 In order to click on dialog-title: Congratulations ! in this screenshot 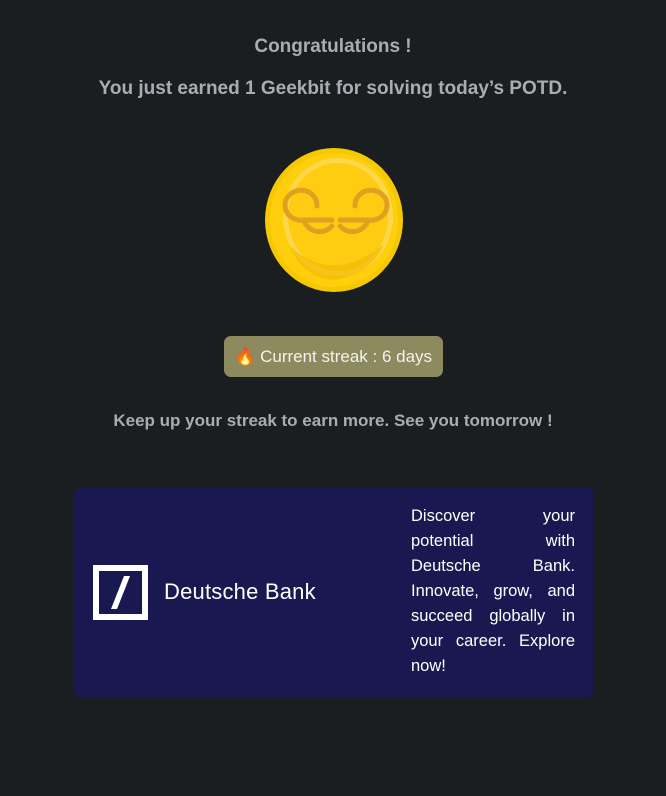, I will do `click(333, 46)`.